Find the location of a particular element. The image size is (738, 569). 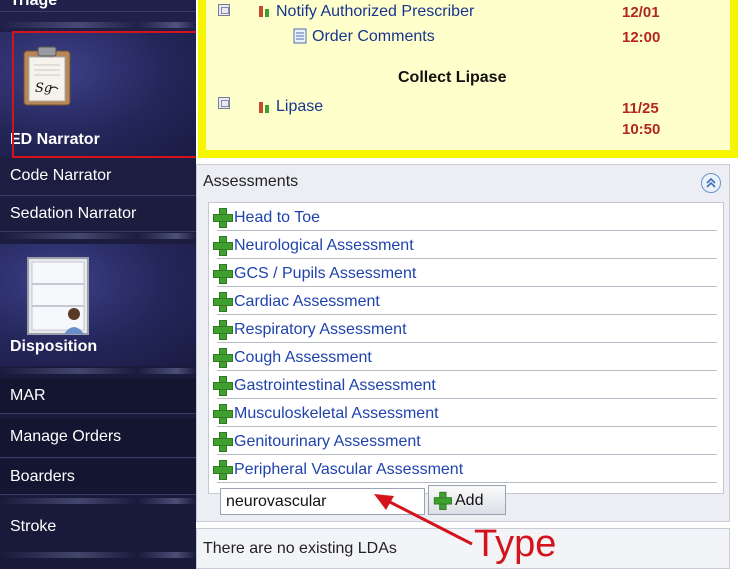

assessment-item-label: Neurological Assessment is located at coordinates (324, 245).